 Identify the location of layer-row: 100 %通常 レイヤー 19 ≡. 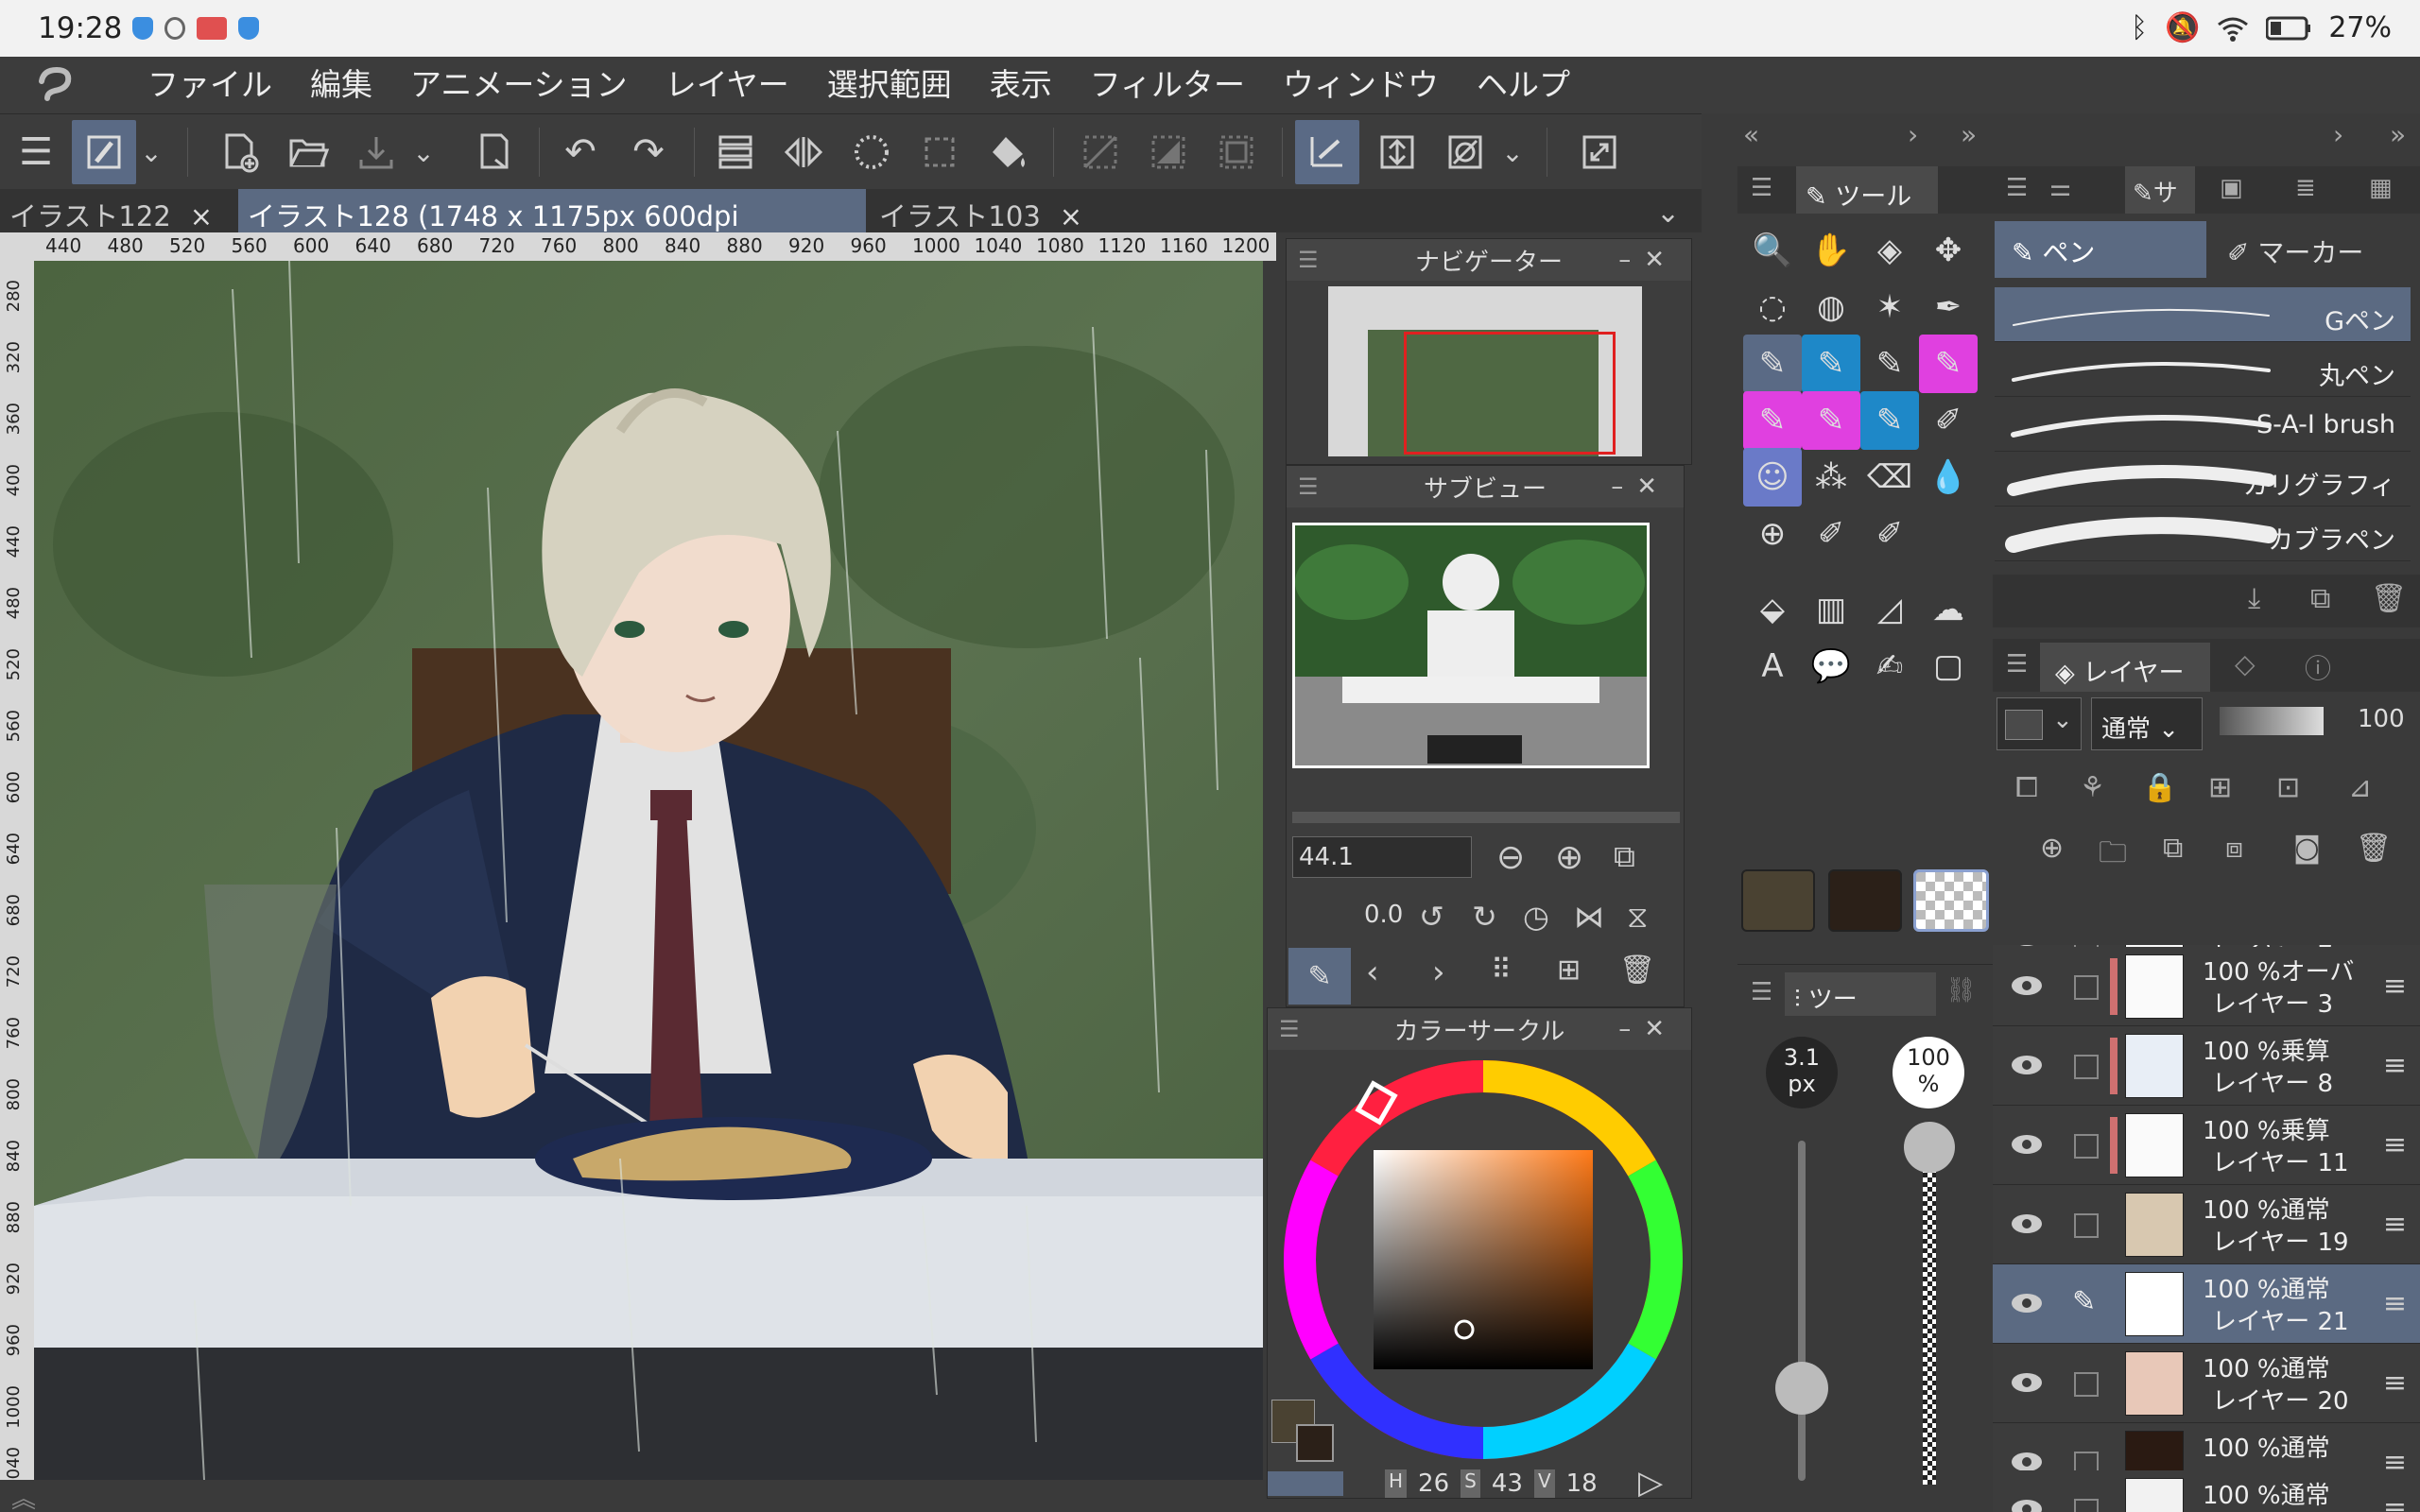
(2206, 1224).